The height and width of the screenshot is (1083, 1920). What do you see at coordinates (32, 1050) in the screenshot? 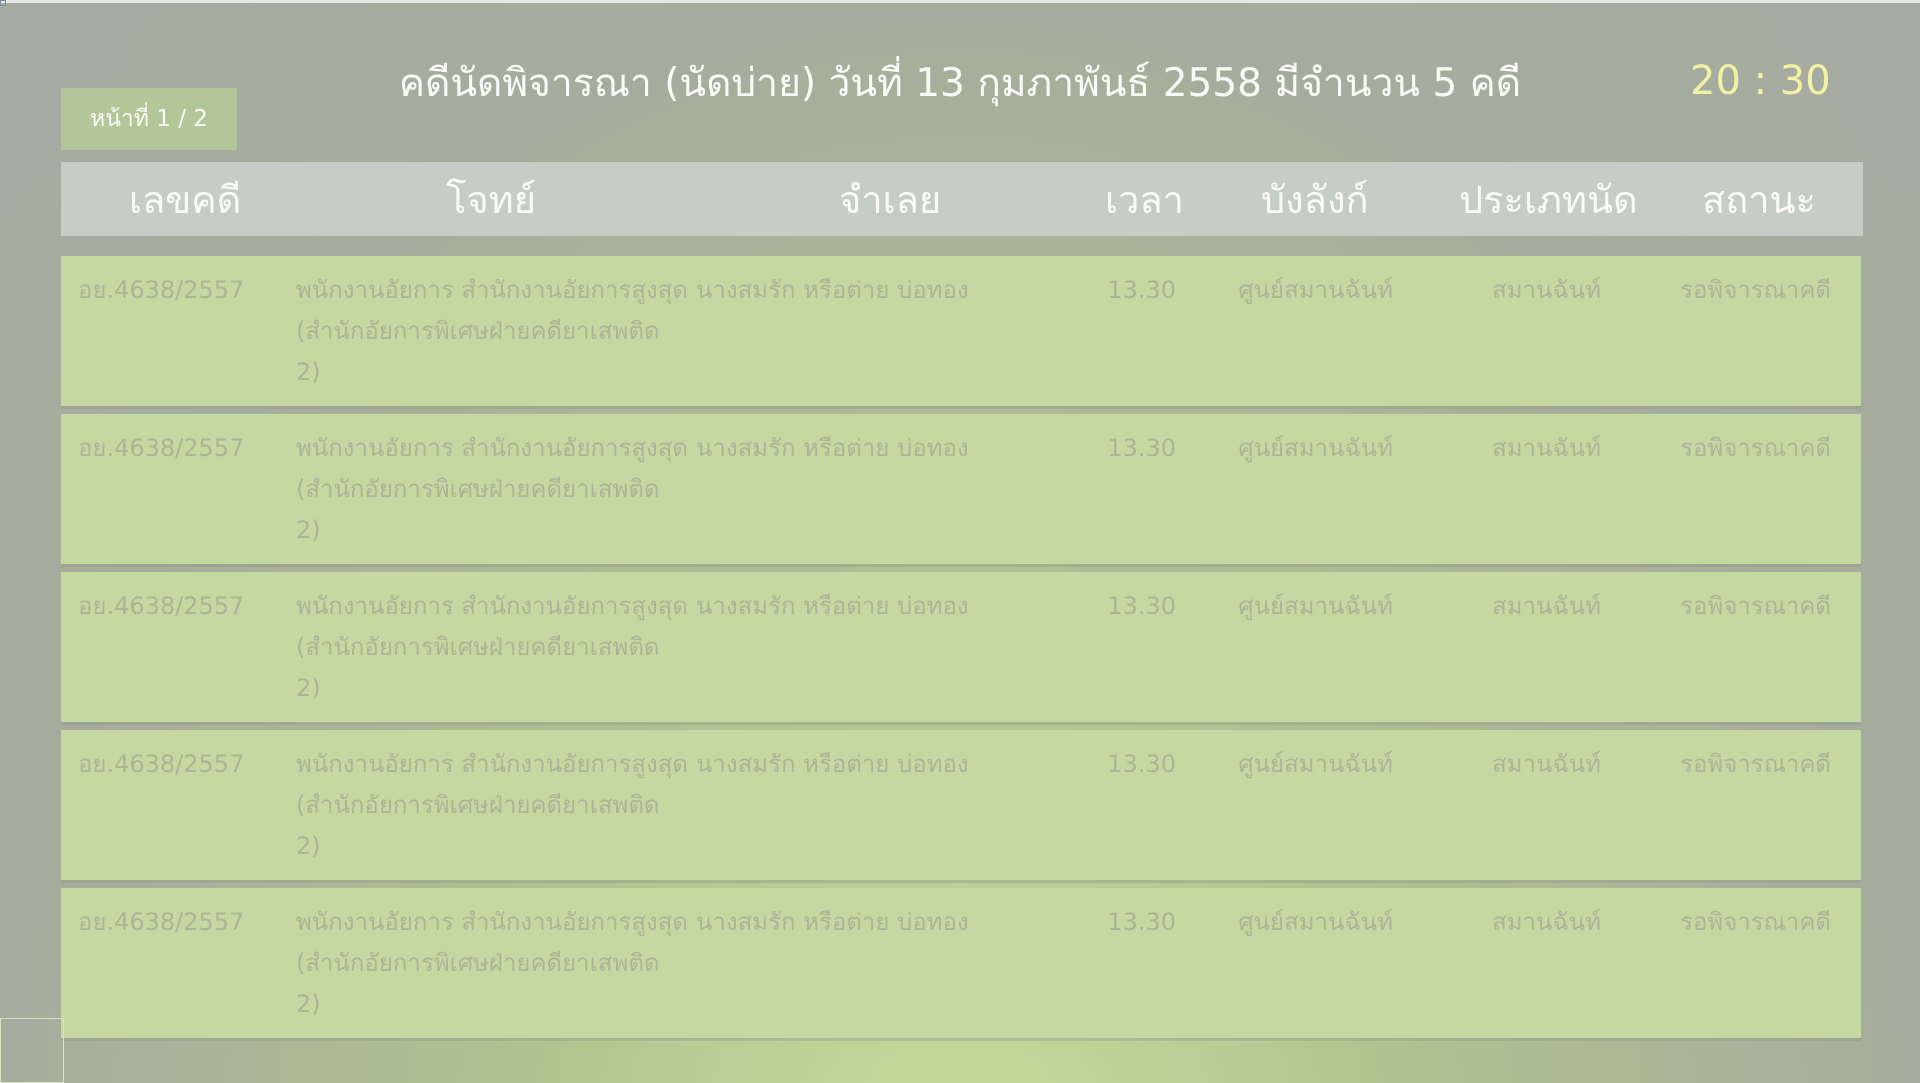
I see `corner-frame` at bounding box center [32, 1050].